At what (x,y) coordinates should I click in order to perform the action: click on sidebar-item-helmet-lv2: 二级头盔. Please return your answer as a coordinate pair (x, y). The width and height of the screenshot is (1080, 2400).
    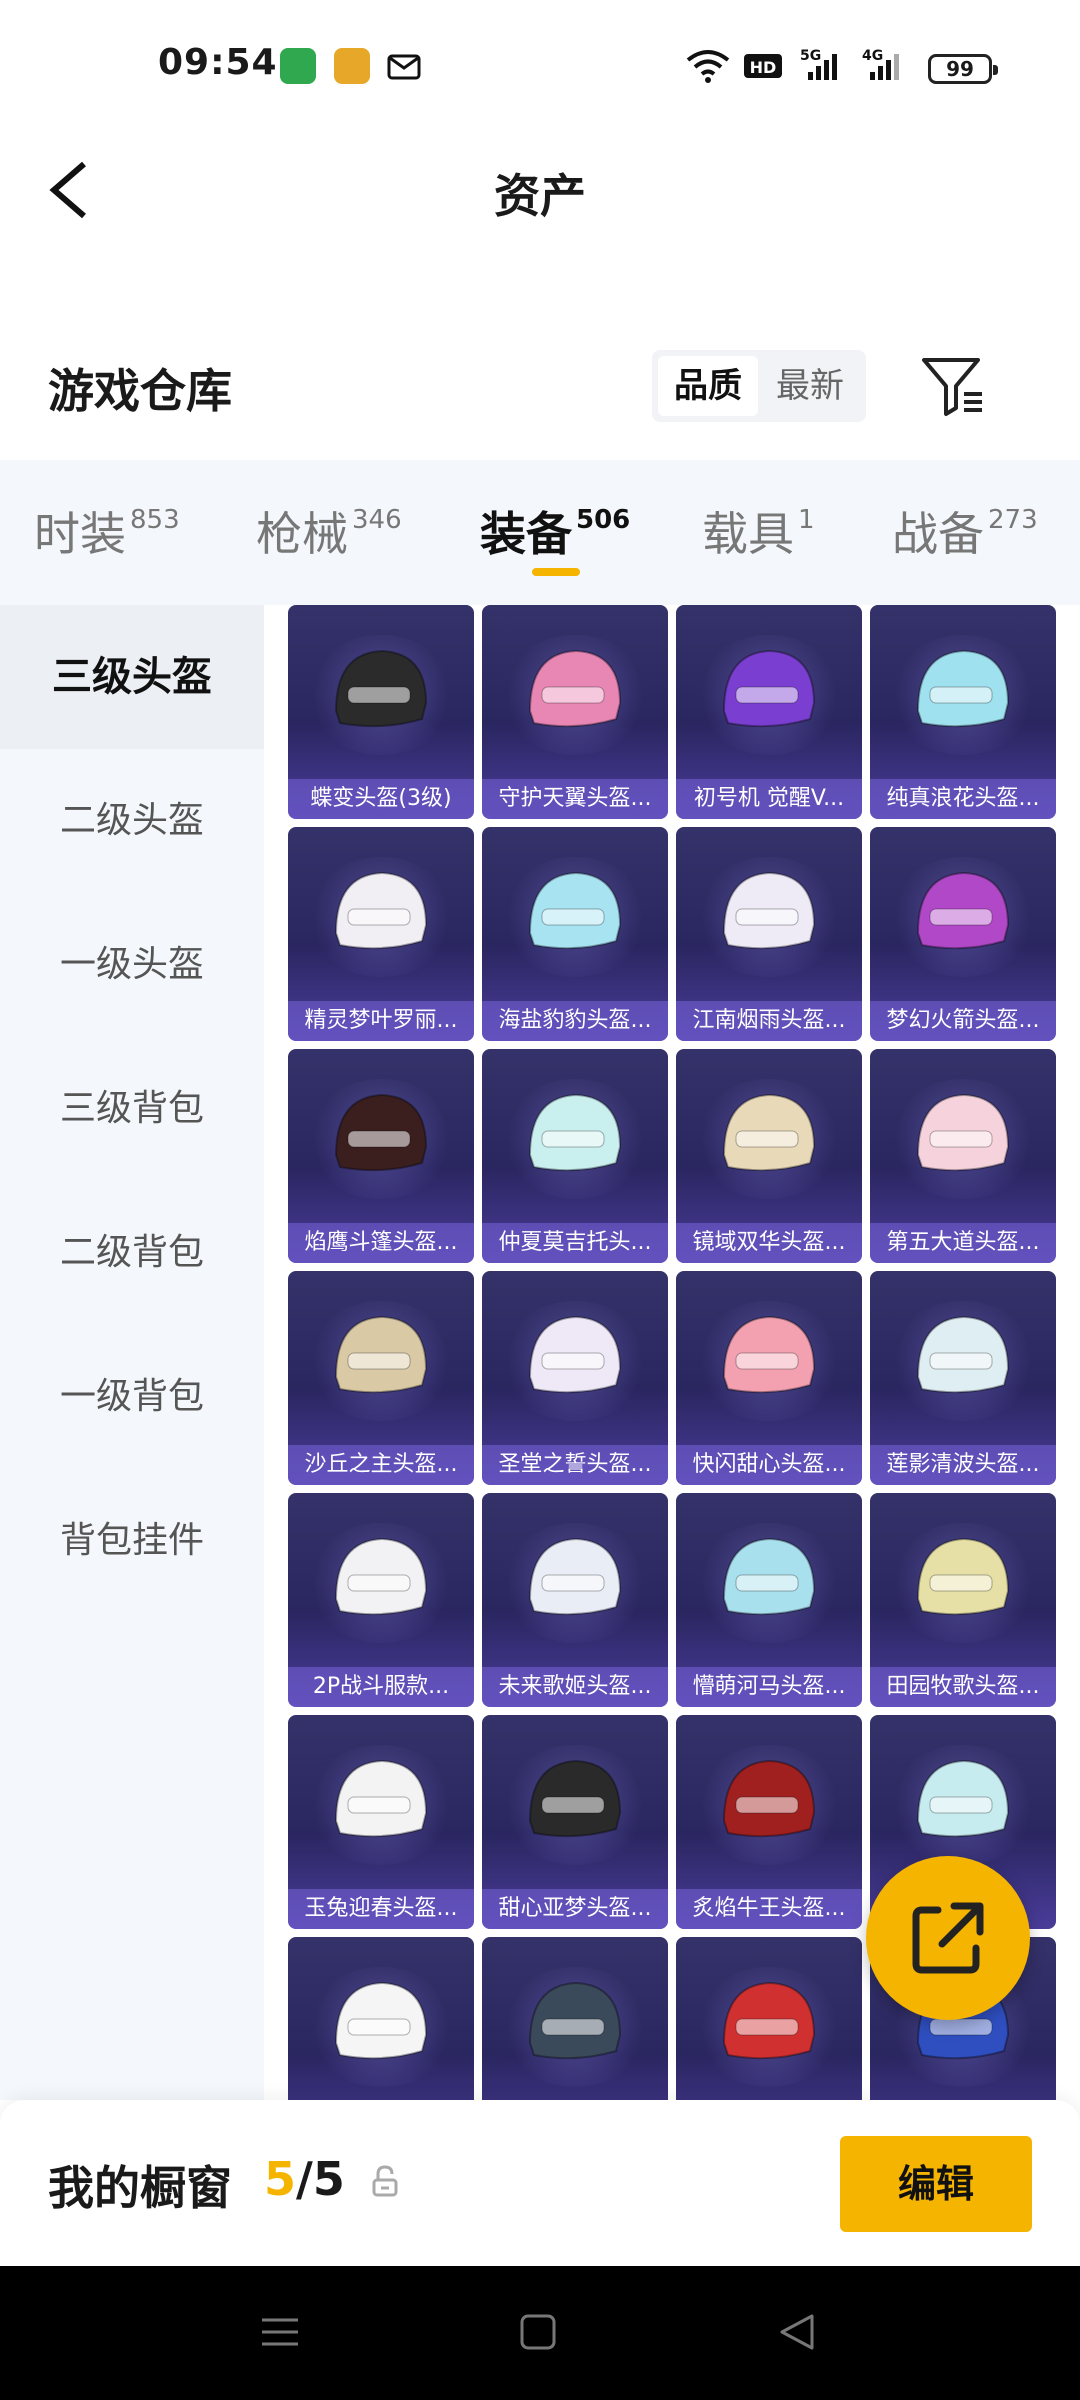
    Looking at the image, I should click on (132, 821).